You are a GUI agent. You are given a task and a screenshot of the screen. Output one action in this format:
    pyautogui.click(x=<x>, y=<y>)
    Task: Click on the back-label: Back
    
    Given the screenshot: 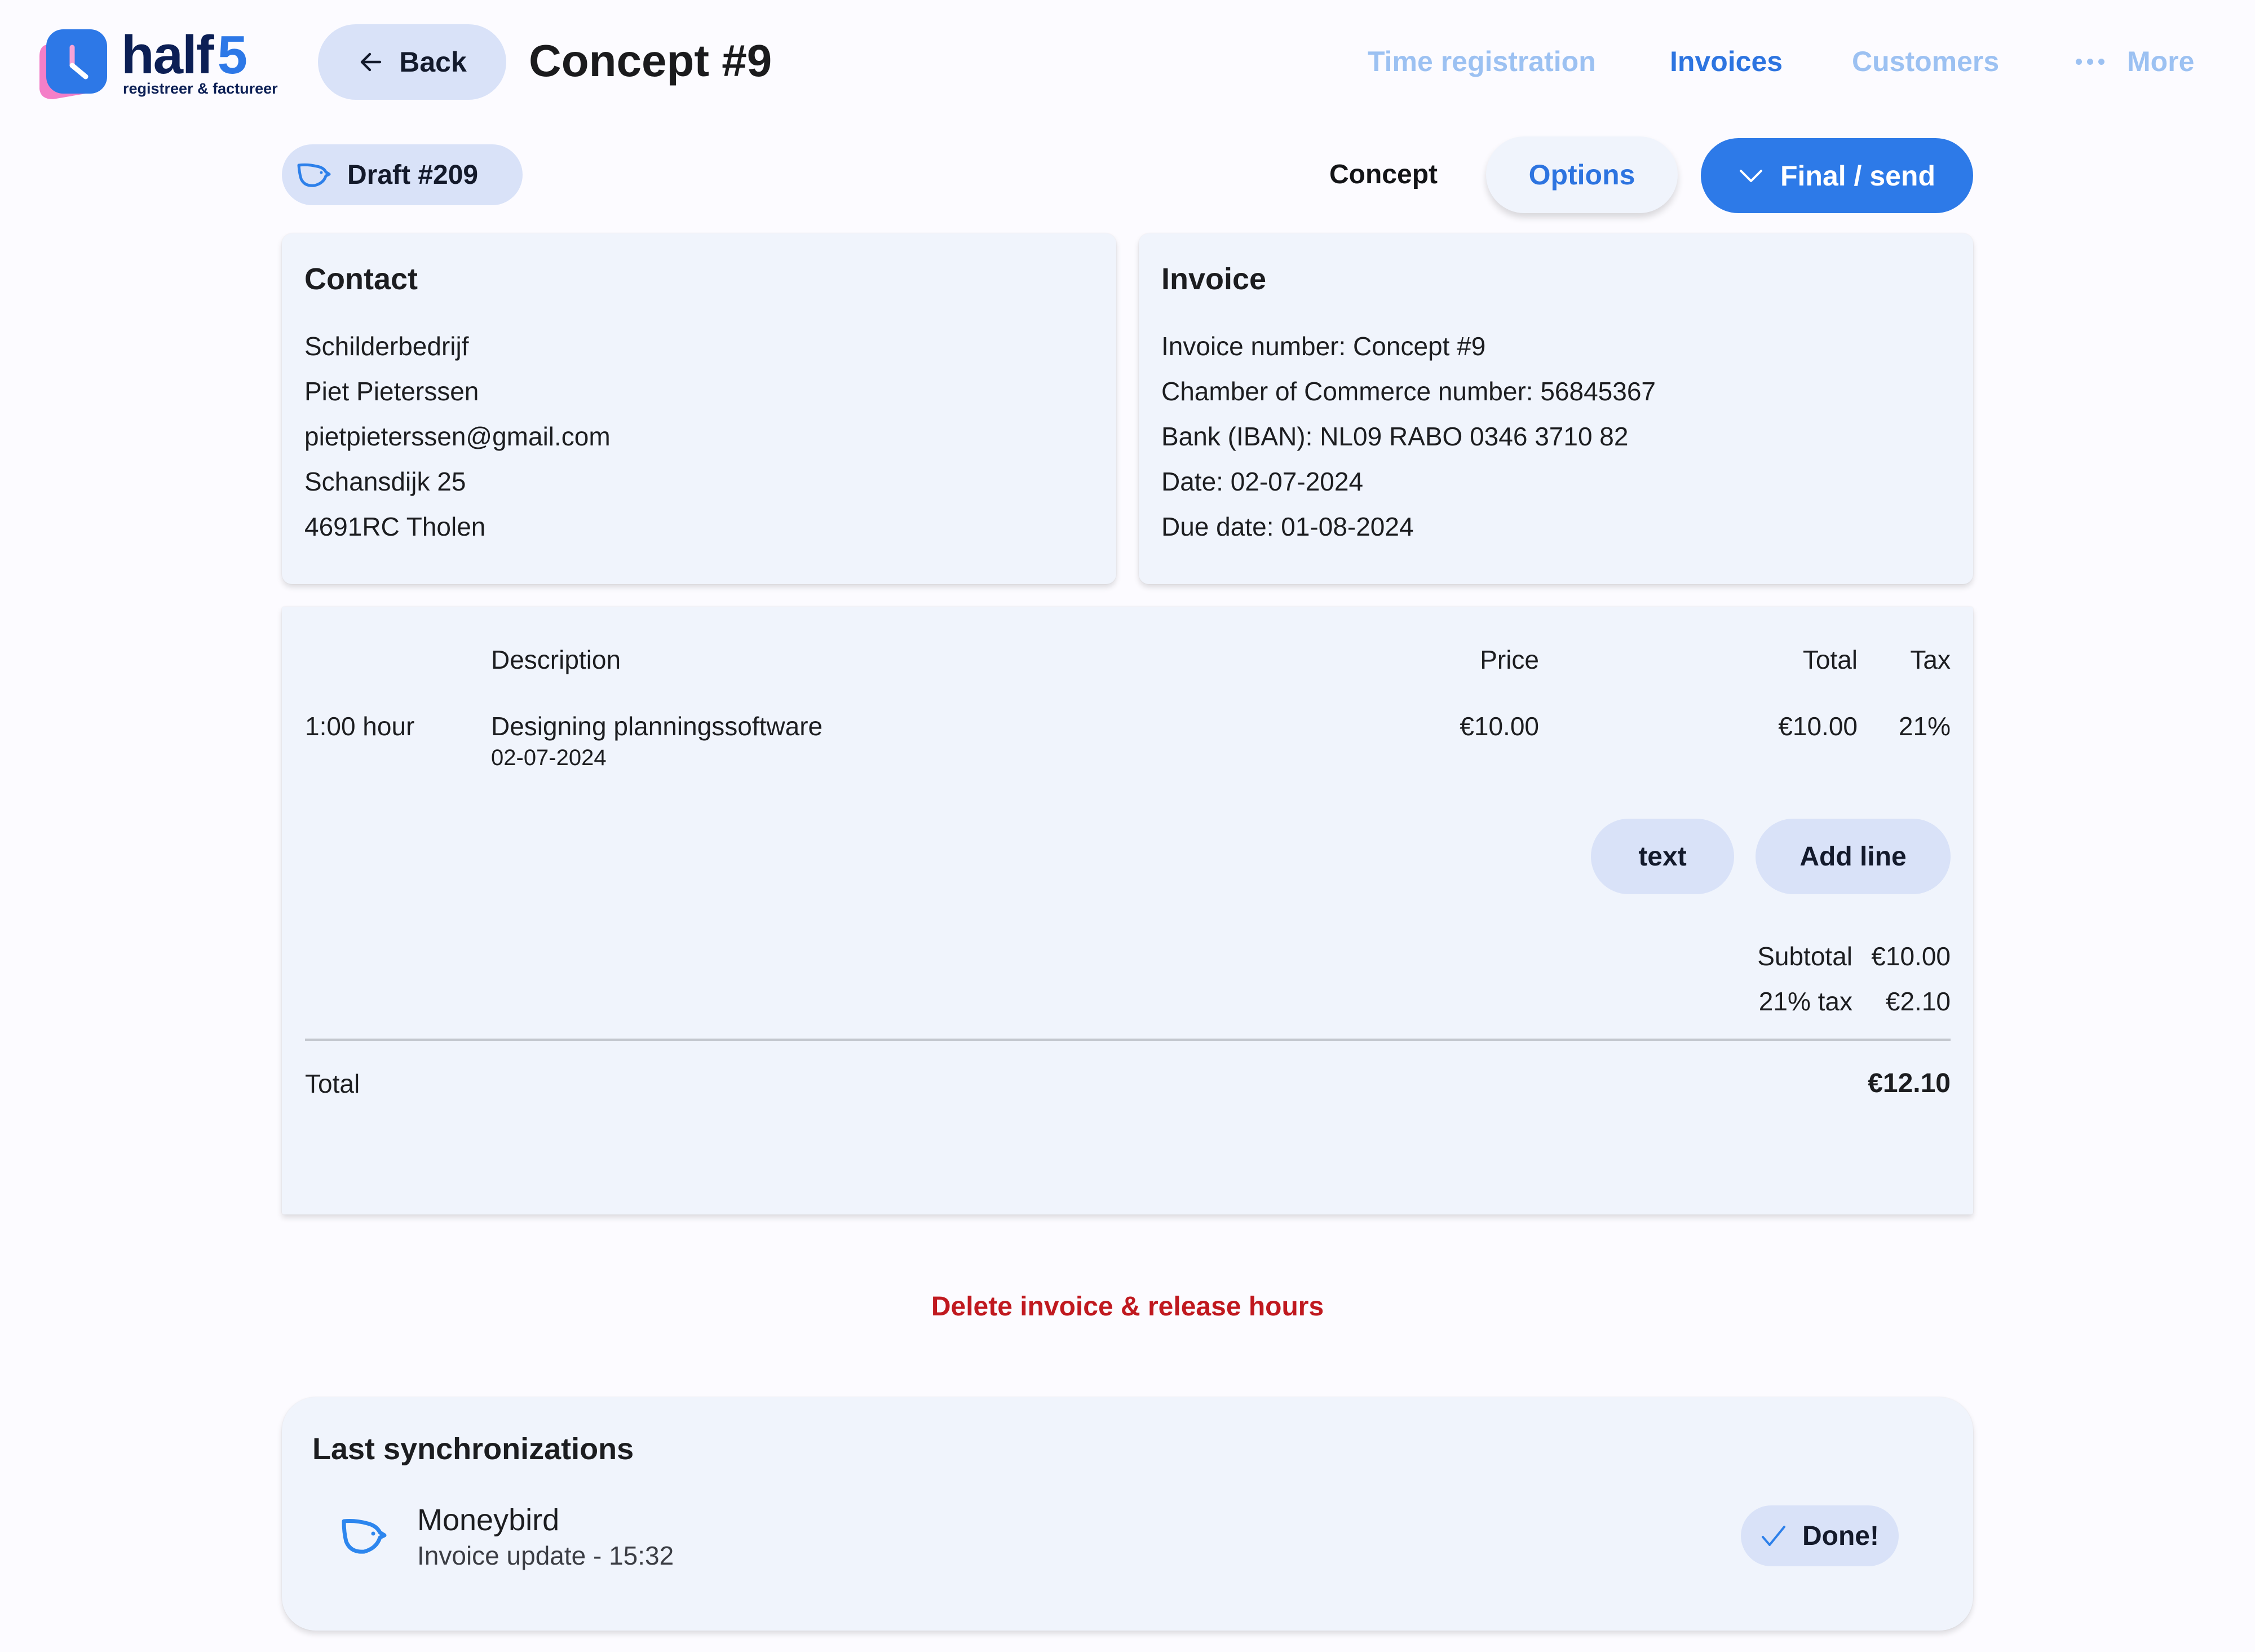 What is the action you would take?
    pyautogui.click(x=433, y=62)
    